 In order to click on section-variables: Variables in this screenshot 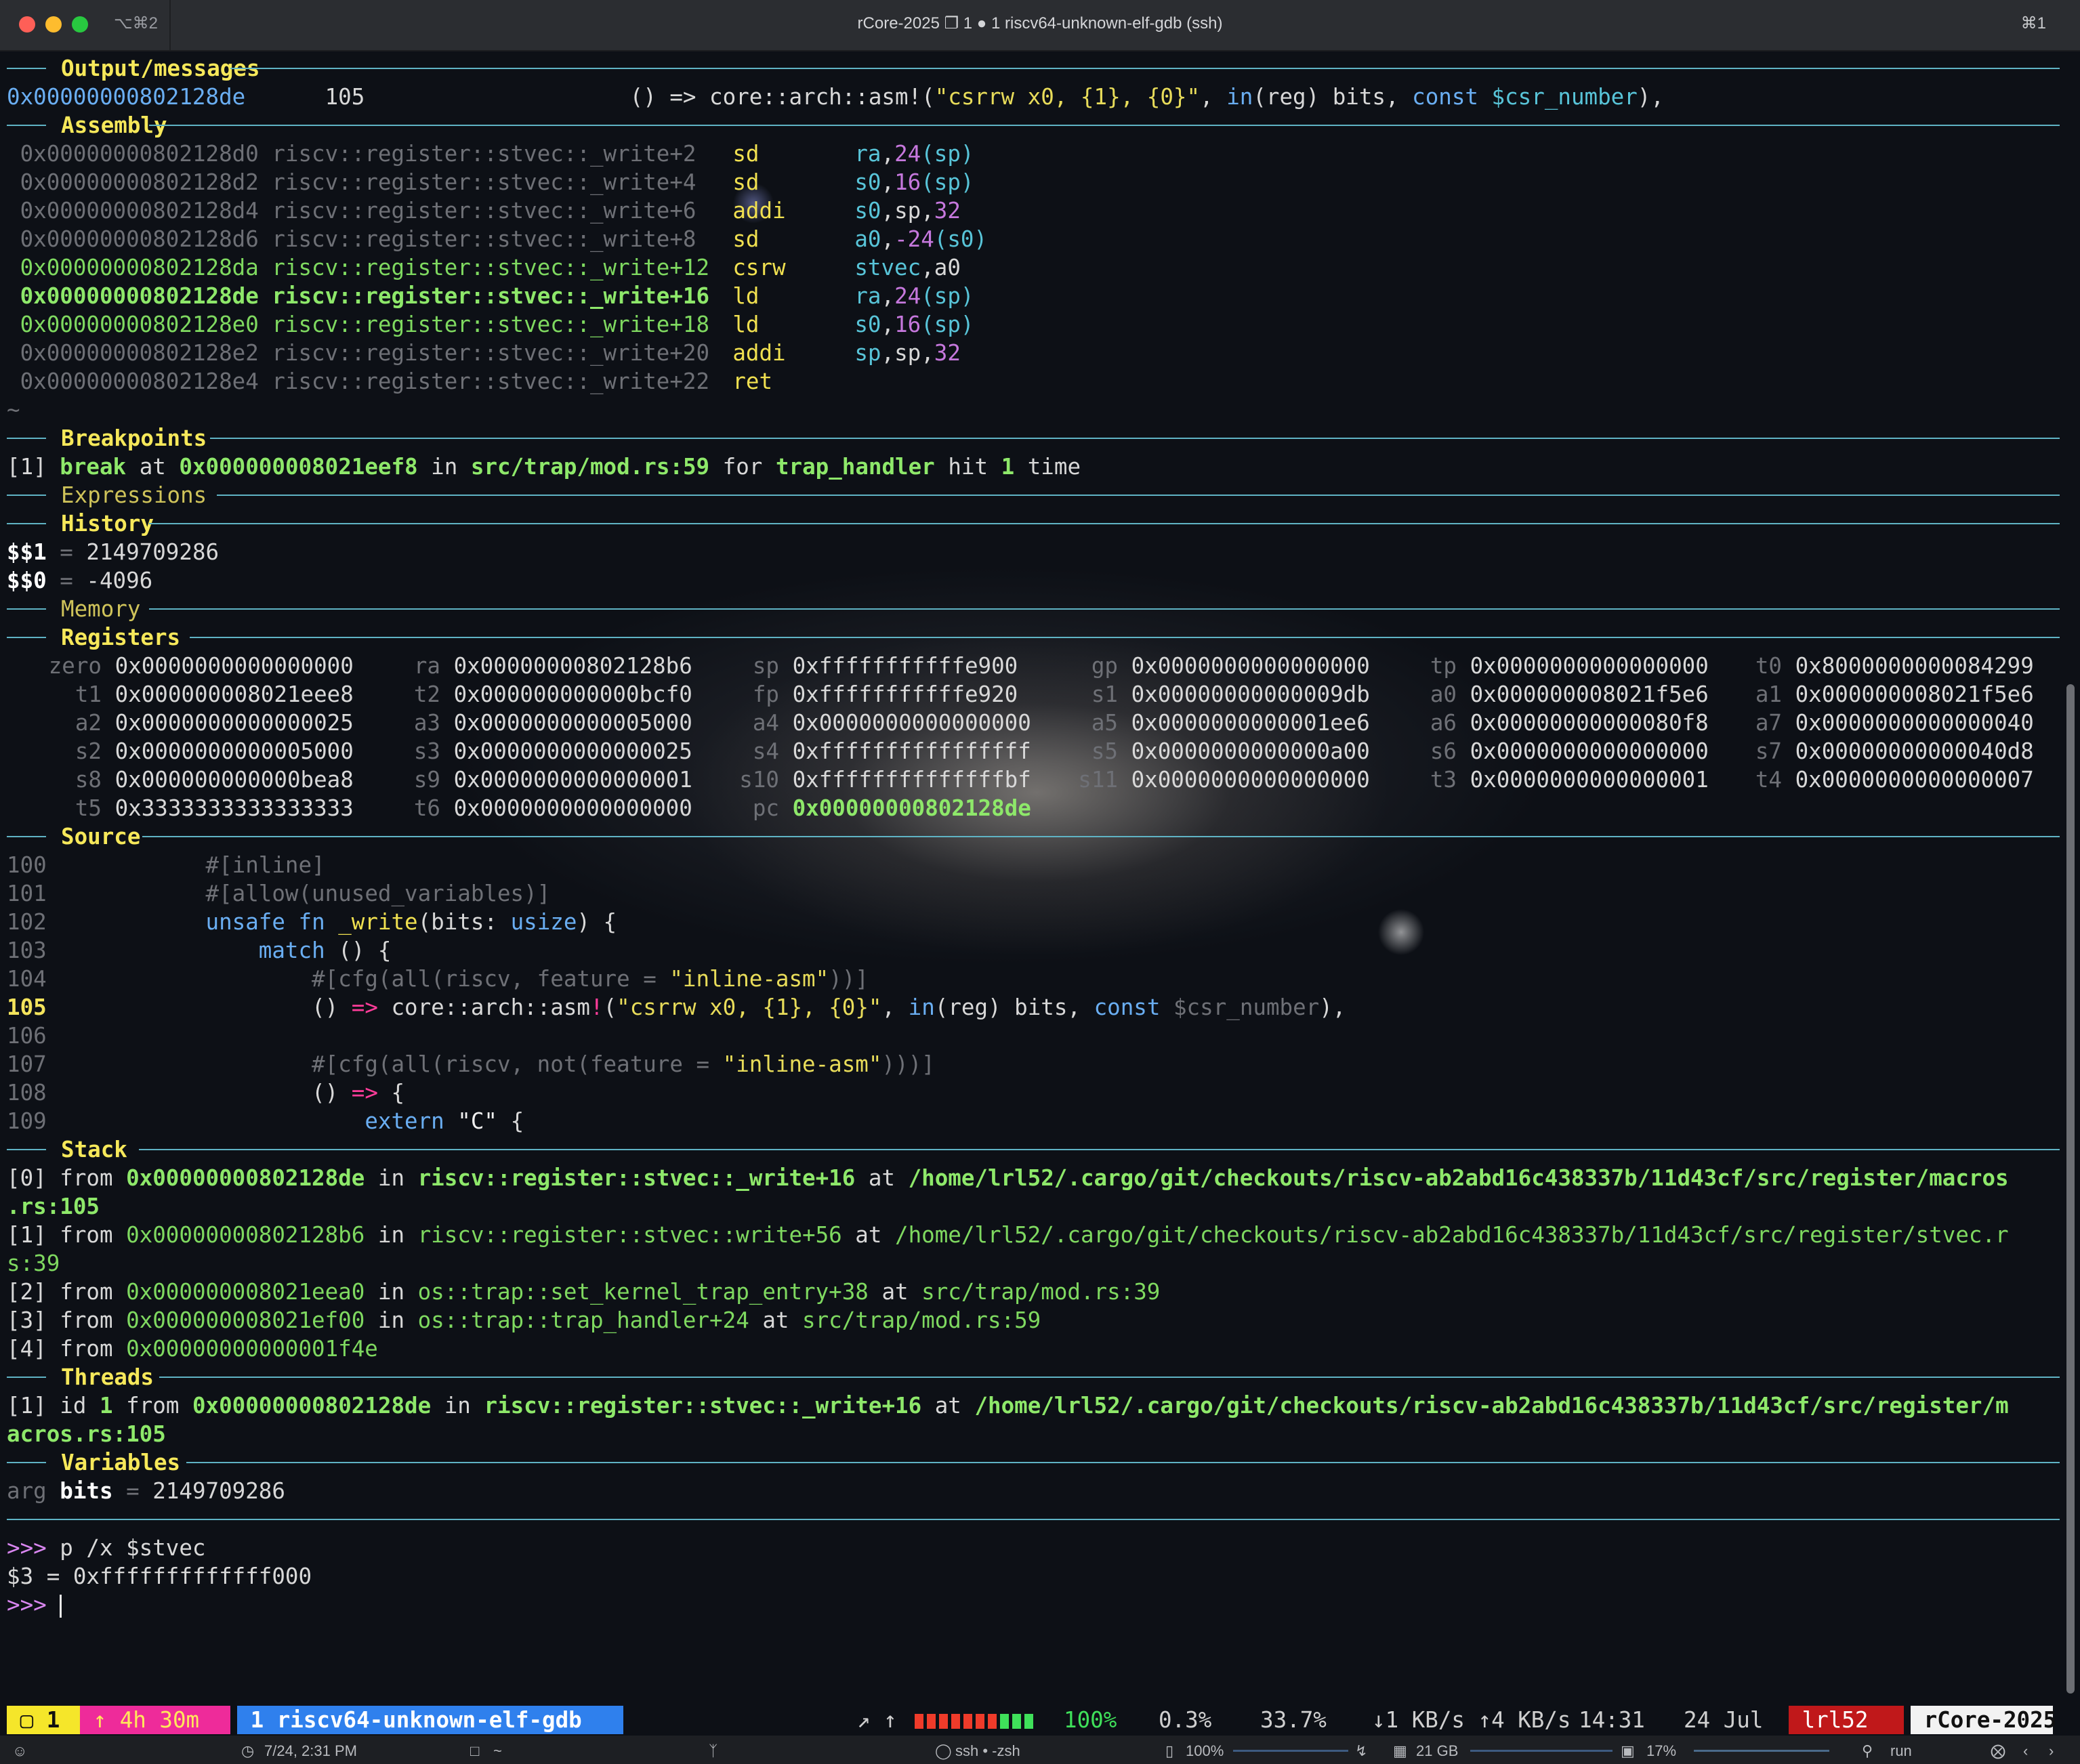, I will do `click(1033, 1462)`.